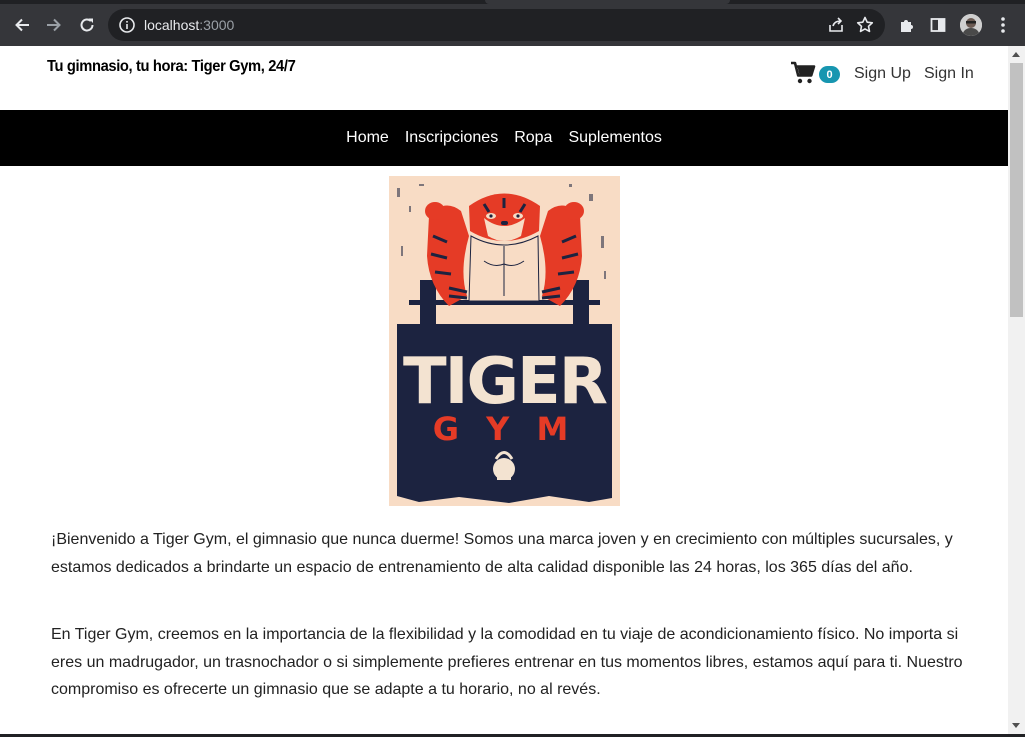 The height and width of the screenshot is (737, 1025). I want to click on nav-item-ropa: Ropa, so click(533, 138).